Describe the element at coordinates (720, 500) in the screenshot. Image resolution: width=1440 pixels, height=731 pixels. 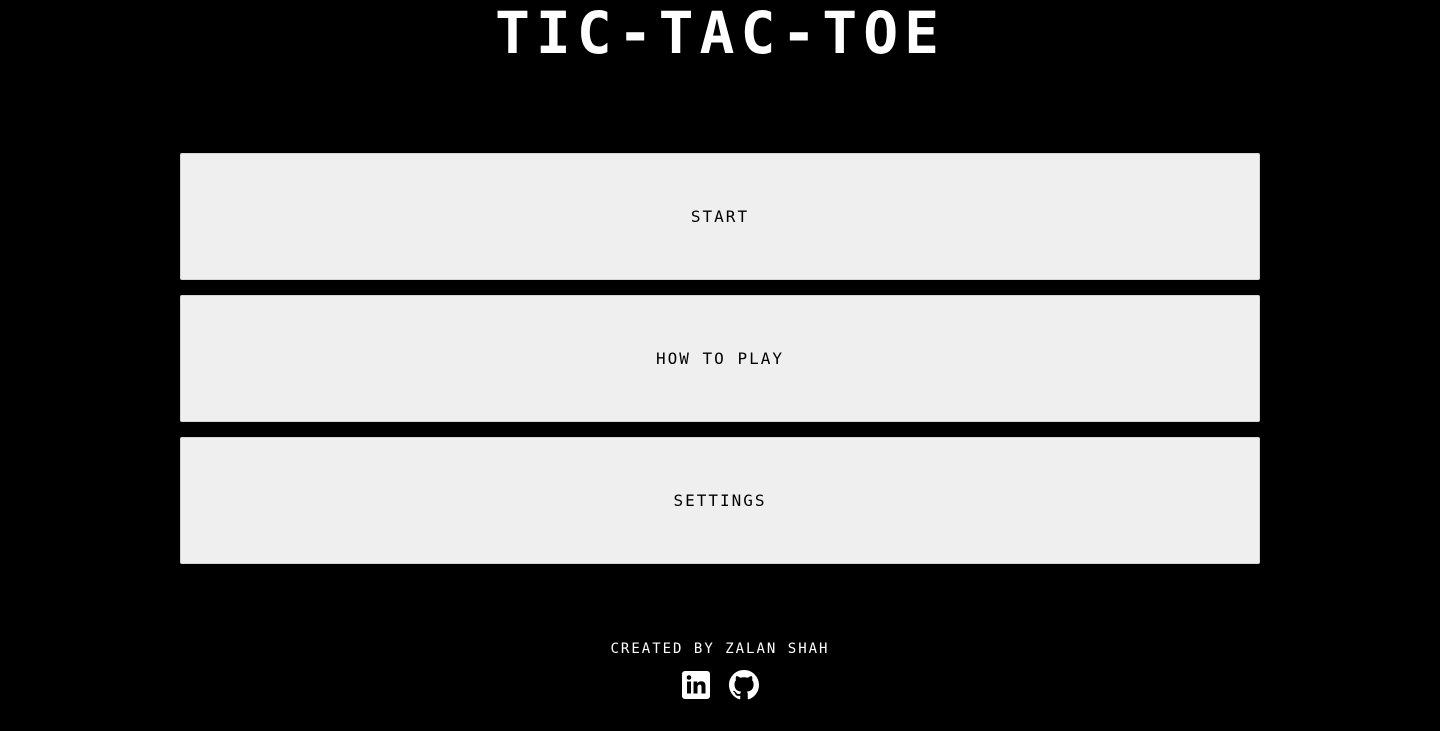
I see `settings-button: SETTINGS` at that location.